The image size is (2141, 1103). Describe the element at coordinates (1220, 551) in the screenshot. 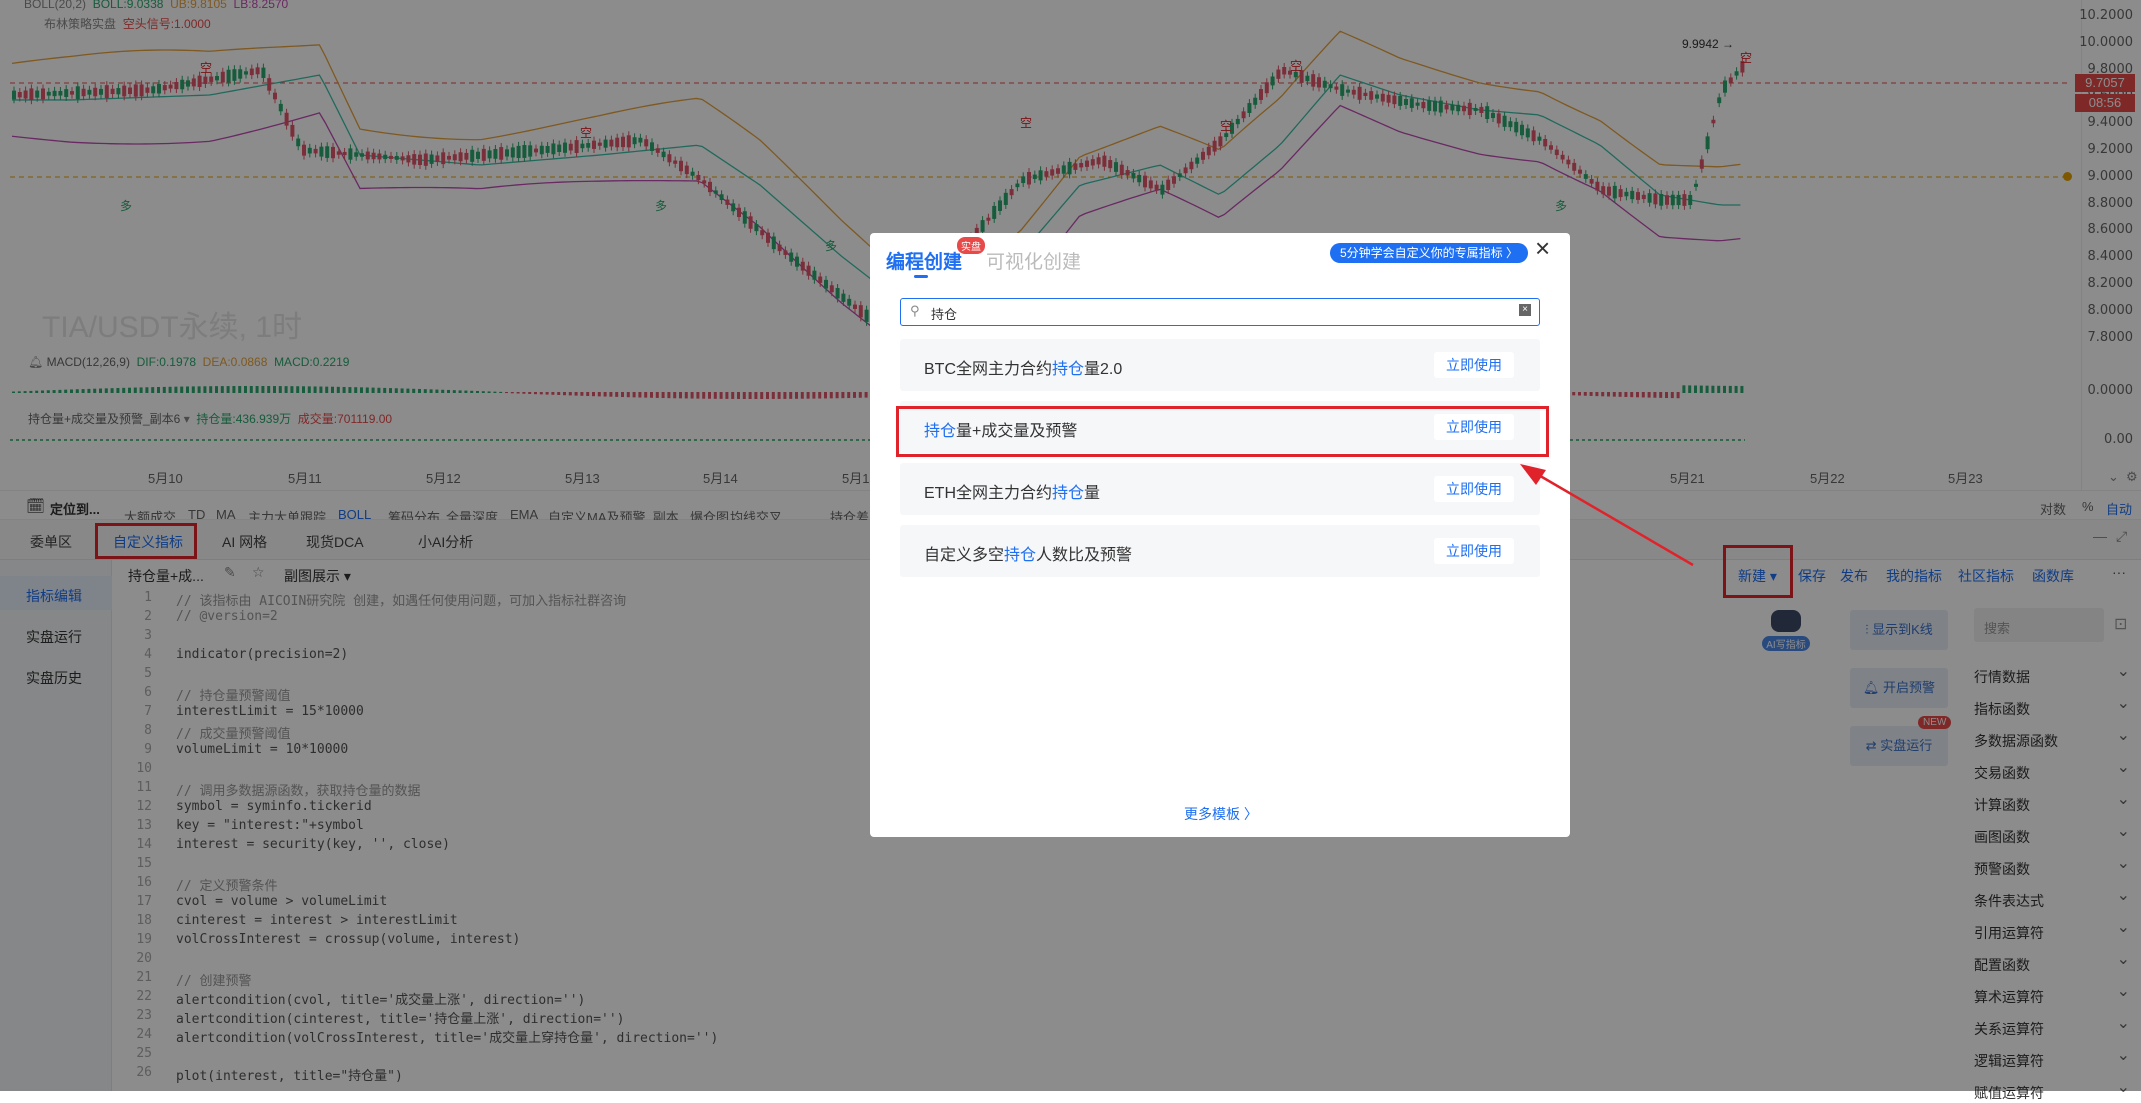

I see `template-item: 自定义多空持仓人数比及预警 立即使用` at that location.